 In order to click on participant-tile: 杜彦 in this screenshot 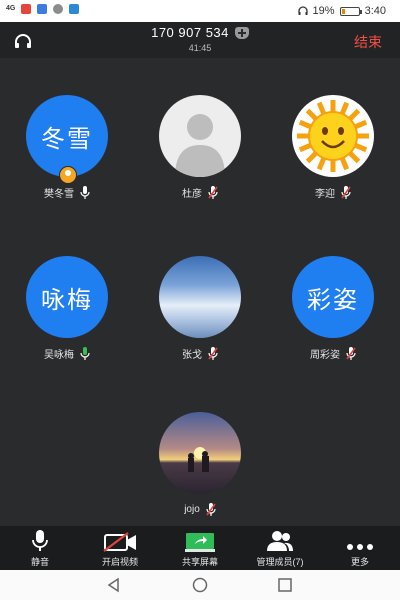, I will do `click(200, 147)`.